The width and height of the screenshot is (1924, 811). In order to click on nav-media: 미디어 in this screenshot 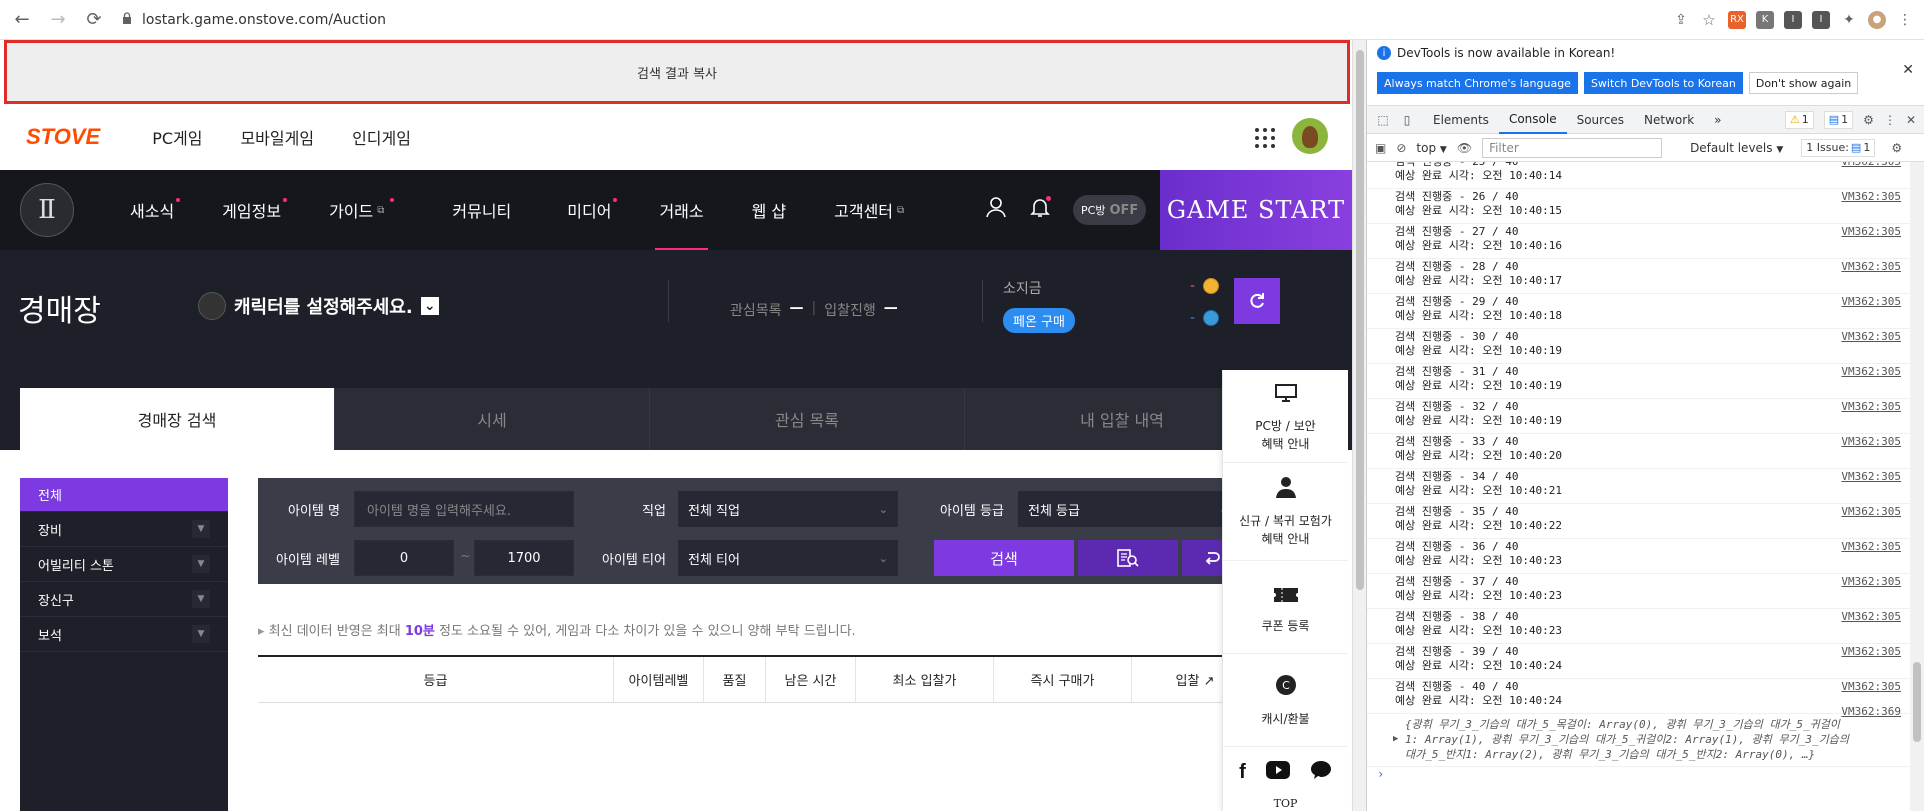, I will do `click(589, 210)`.